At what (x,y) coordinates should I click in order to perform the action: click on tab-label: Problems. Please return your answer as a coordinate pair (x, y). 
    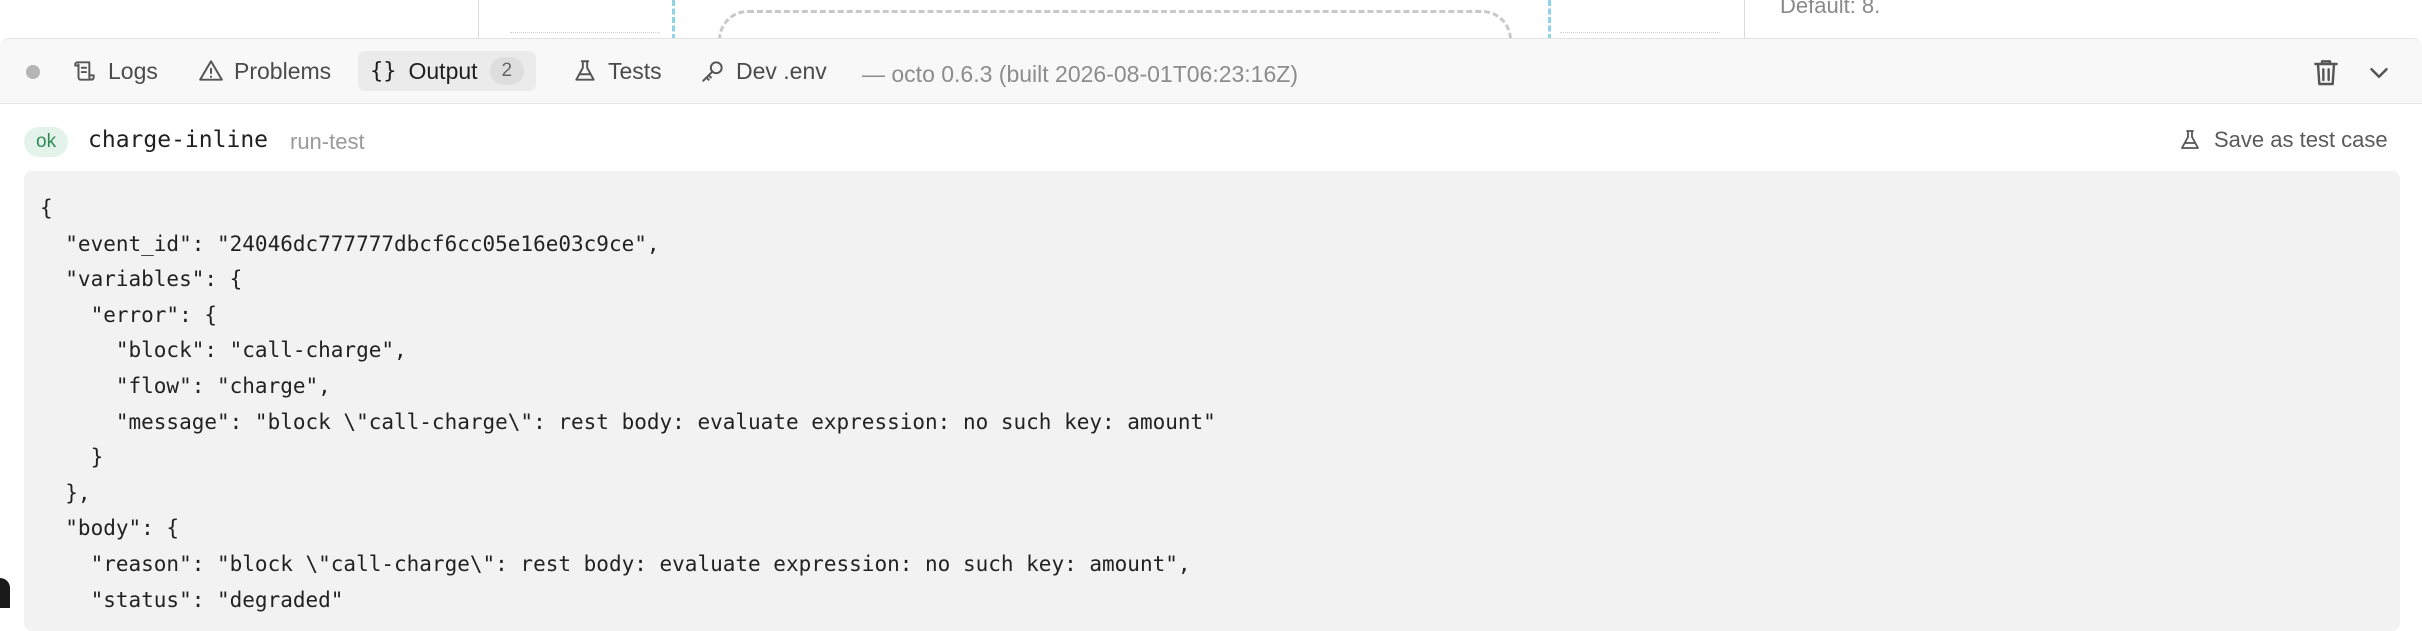
    Looking at the image, I should click on (283, 70).